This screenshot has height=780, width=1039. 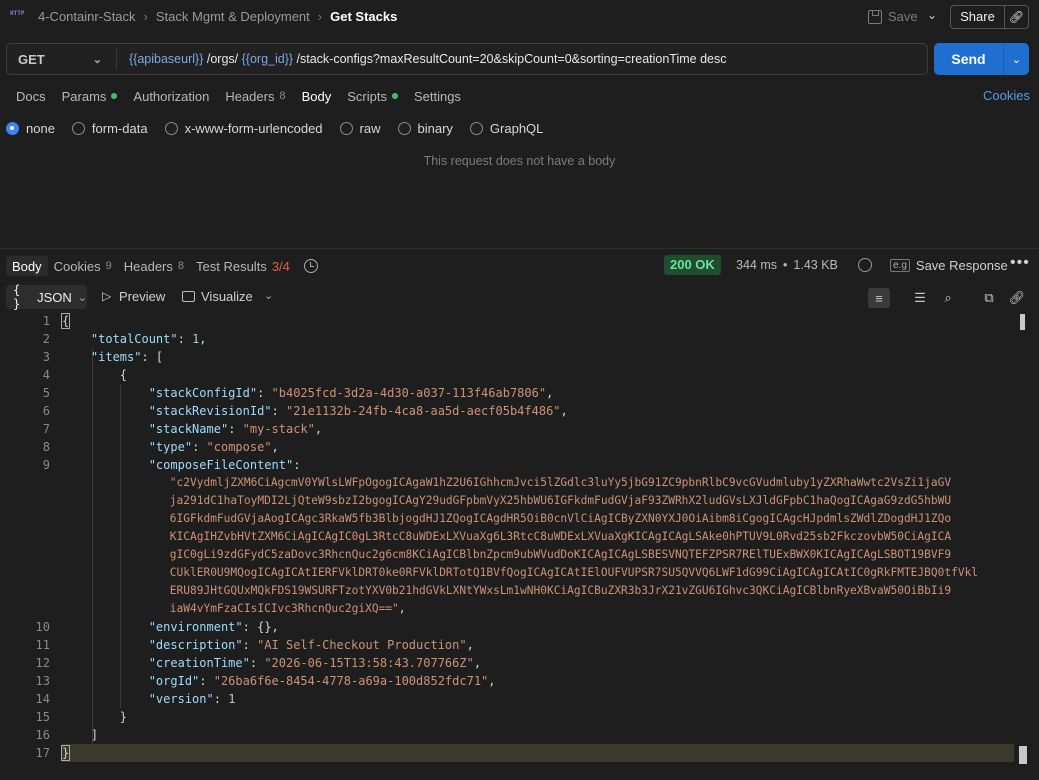 What do you see at coordinates (46, 339) in the screenshot?
I see `line-number: 2` at bounding box center [46, 339].